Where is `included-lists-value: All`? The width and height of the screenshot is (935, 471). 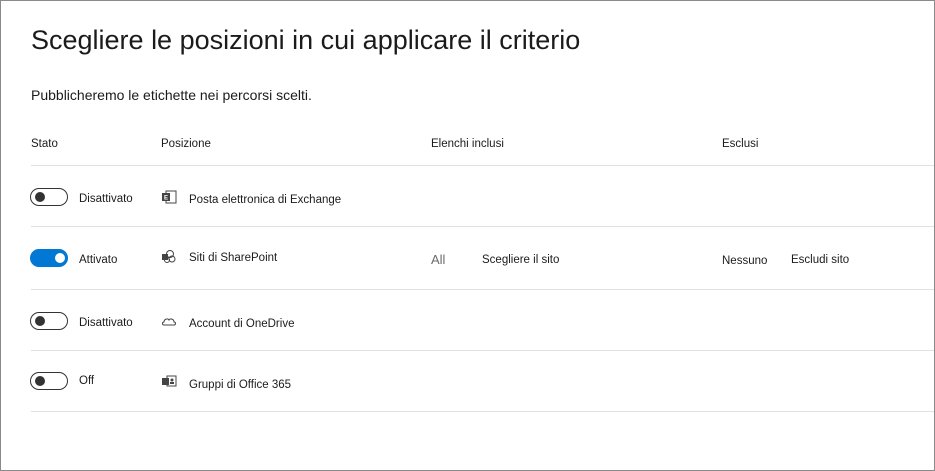
included-lists-value: All is located at coordinates (438, 259).